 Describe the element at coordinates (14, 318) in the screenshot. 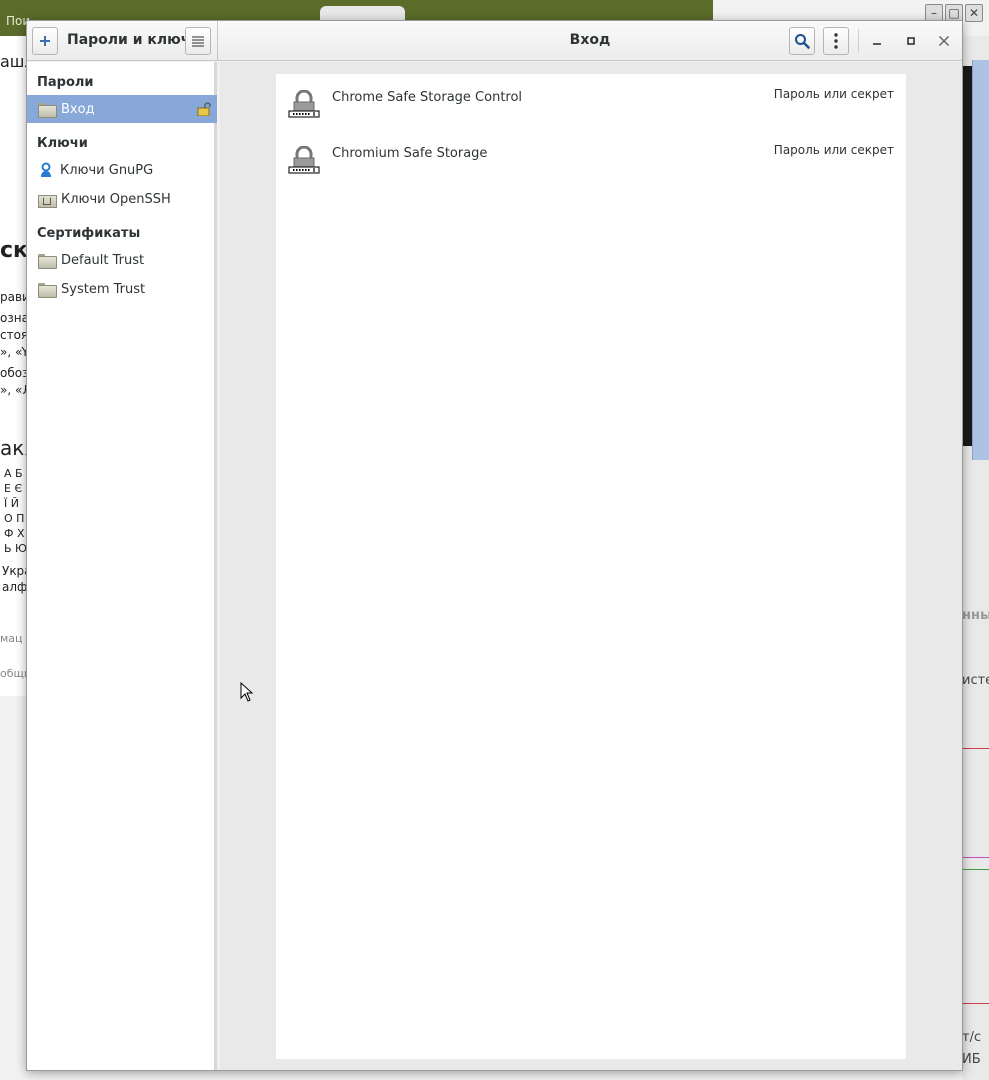

I see `background-text: озна` at that location.